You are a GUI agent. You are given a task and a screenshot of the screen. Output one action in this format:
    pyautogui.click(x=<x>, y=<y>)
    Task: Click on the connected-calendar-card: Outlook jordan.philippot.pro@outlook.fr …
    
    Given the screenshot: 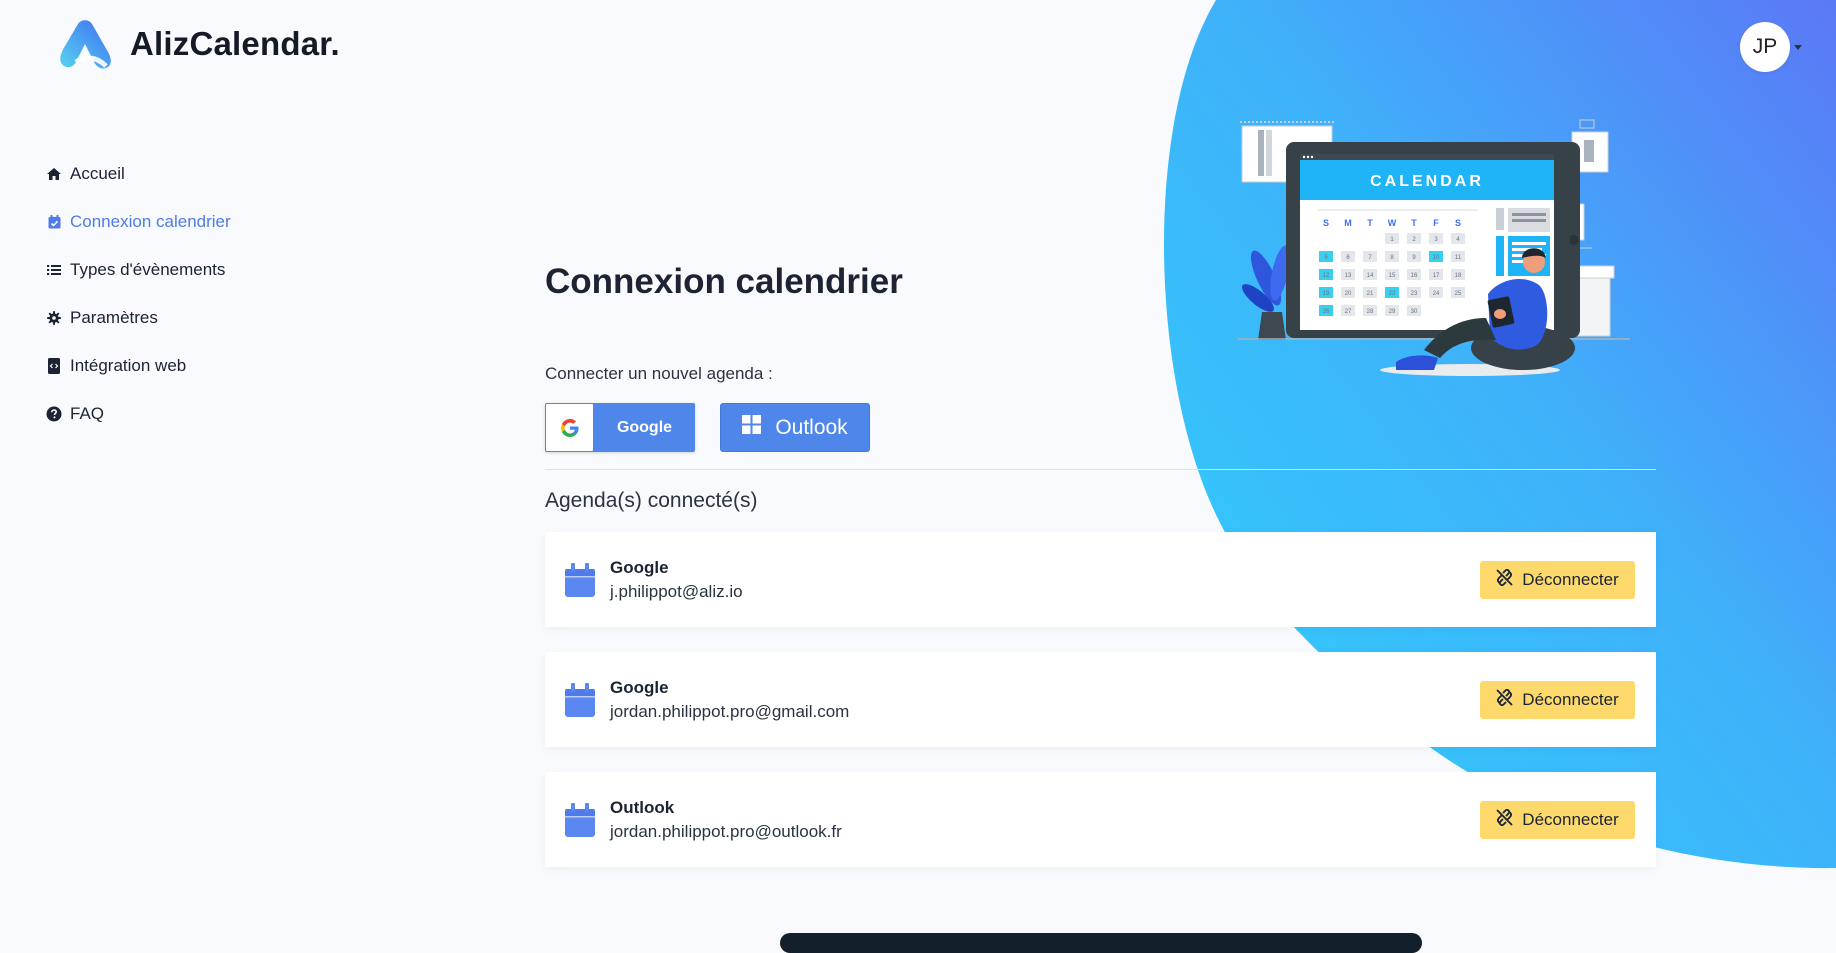 What is the action you would take?
    pyautogui.click(x=1100, y=819)
    